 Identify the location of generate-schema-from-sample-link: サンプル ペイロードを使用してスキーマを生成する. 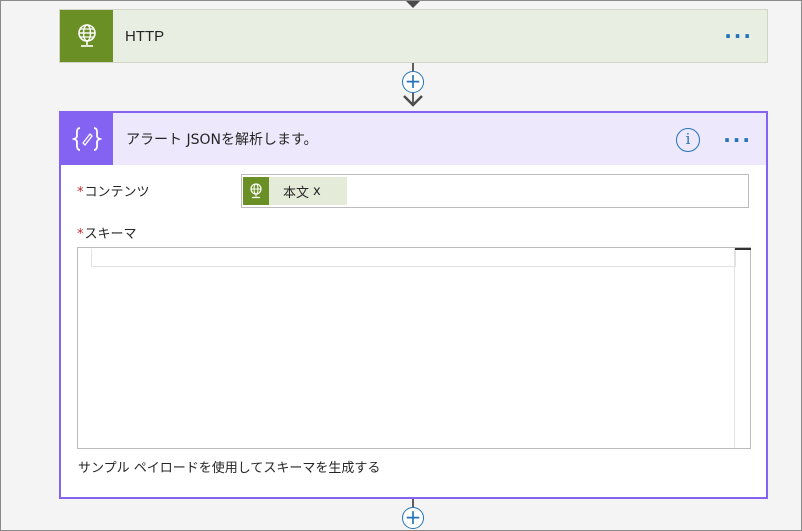
(229, 466).